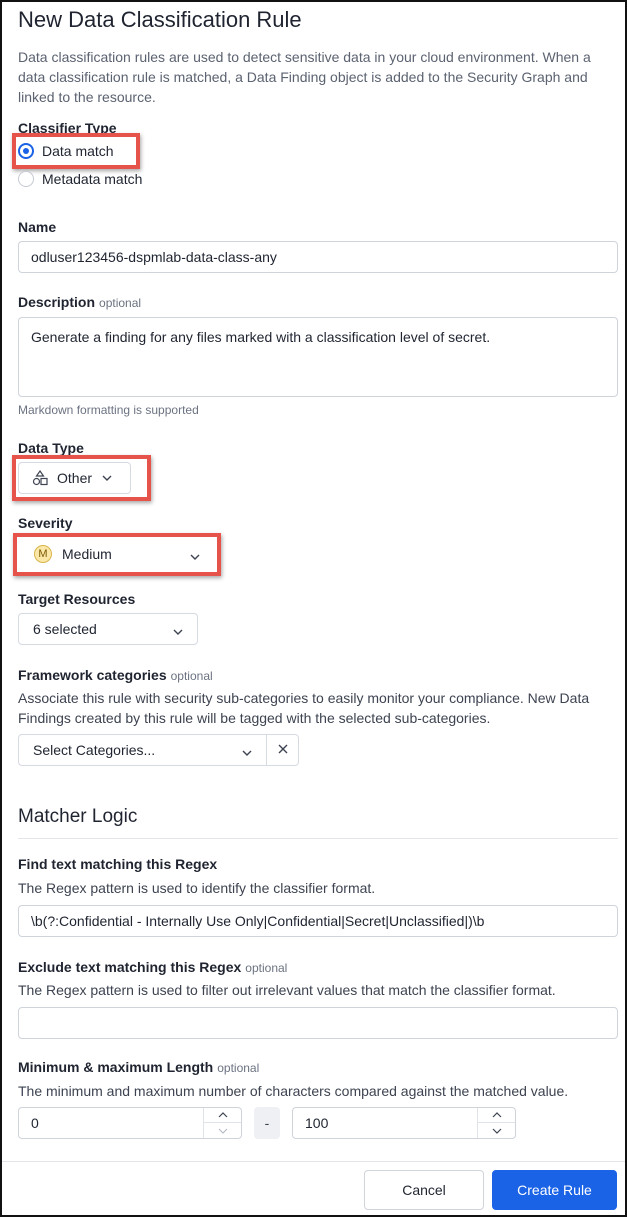  What do you see at coordinates (108, 629) in the screenshot?
I see `target-resources-select: 6 selected` at bounding box center [108, 629].